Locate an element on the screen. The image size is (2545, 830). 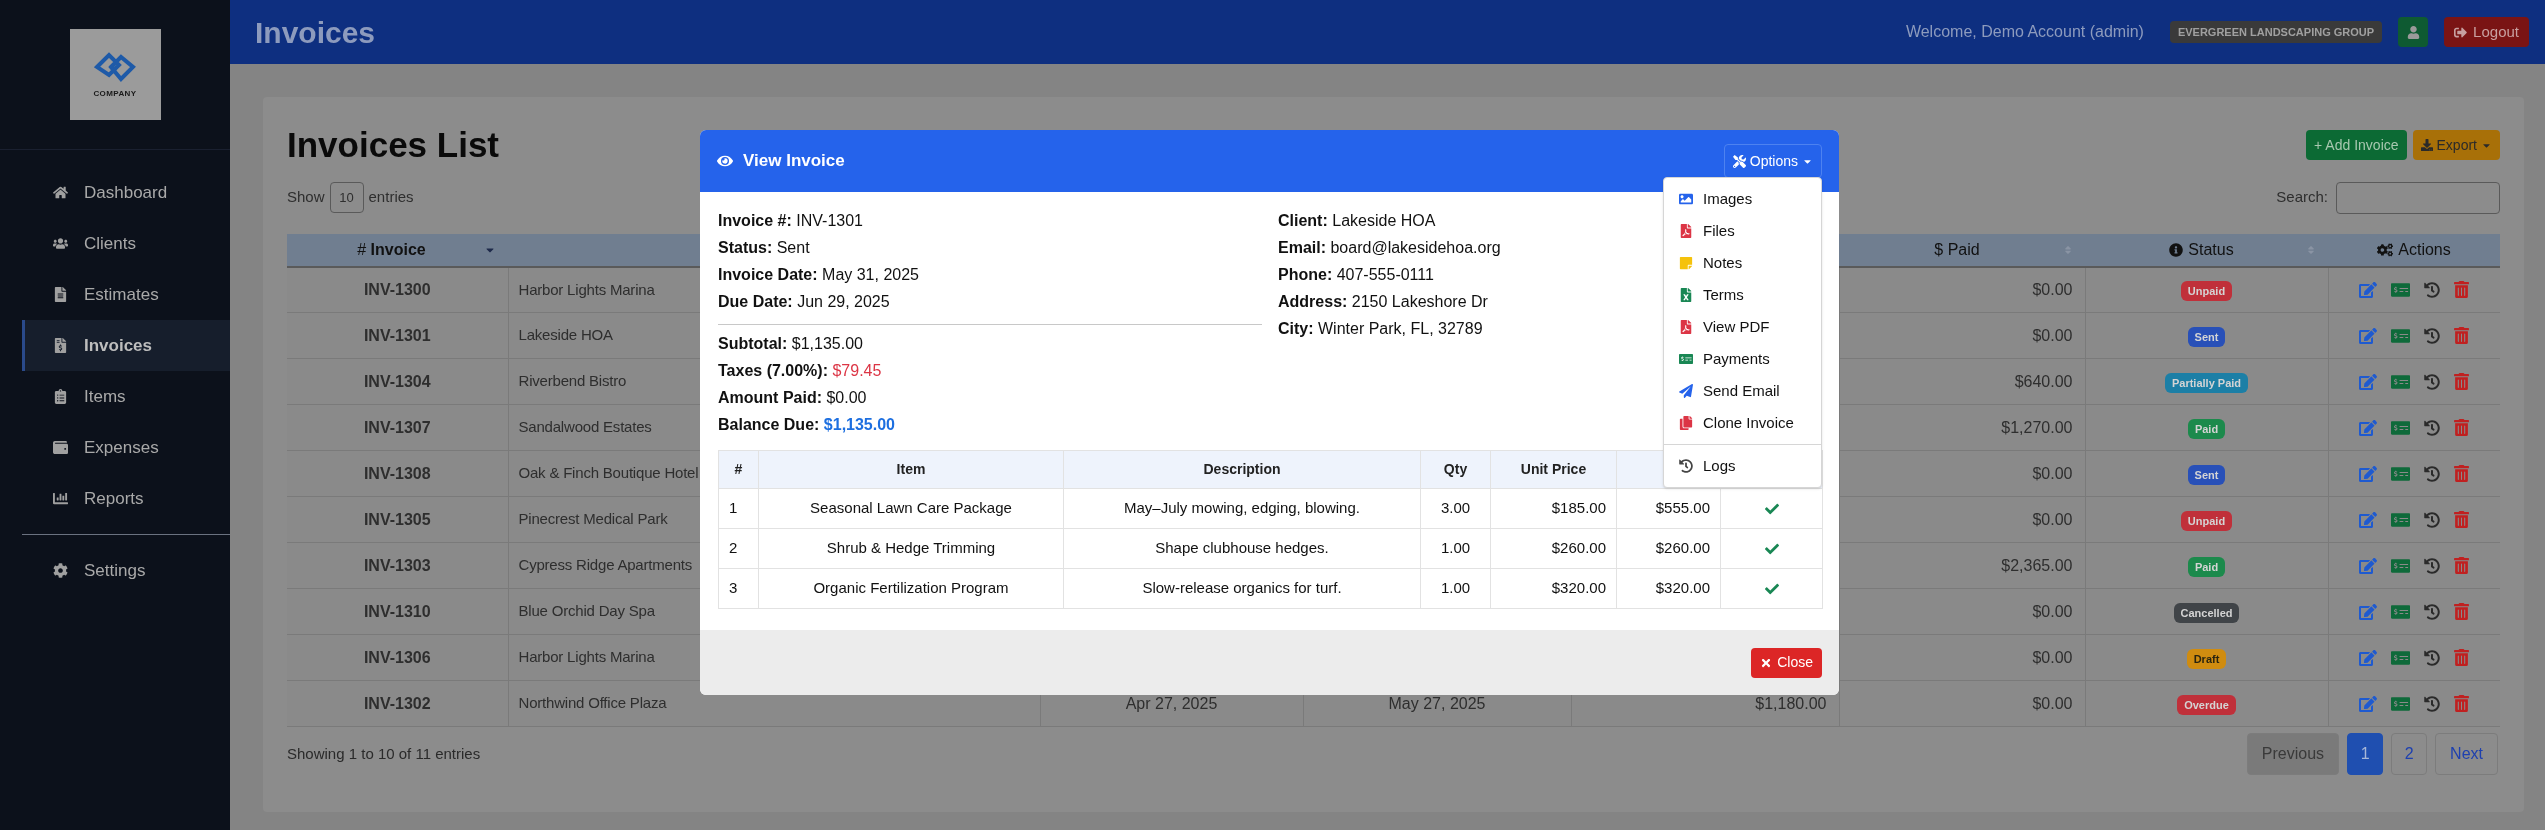
sidebar-item: Clients is located at coordinates (126, 243).